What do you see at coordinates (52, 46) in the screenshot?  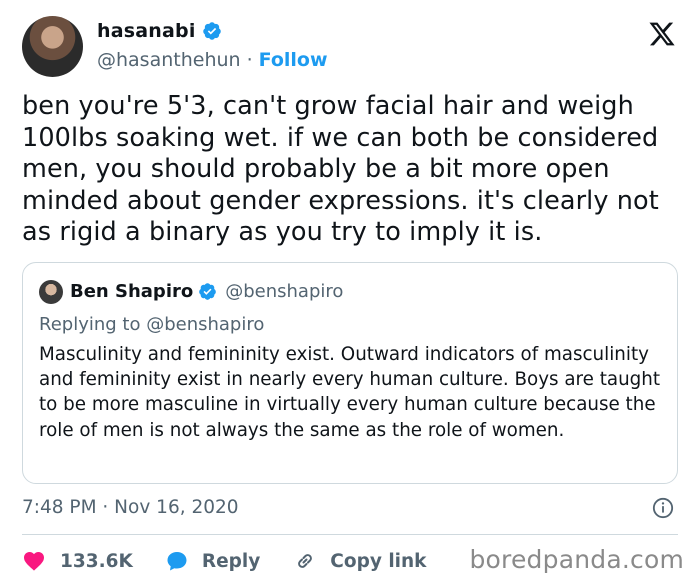 I see `author-avatar` at bounding box center [52, 46].